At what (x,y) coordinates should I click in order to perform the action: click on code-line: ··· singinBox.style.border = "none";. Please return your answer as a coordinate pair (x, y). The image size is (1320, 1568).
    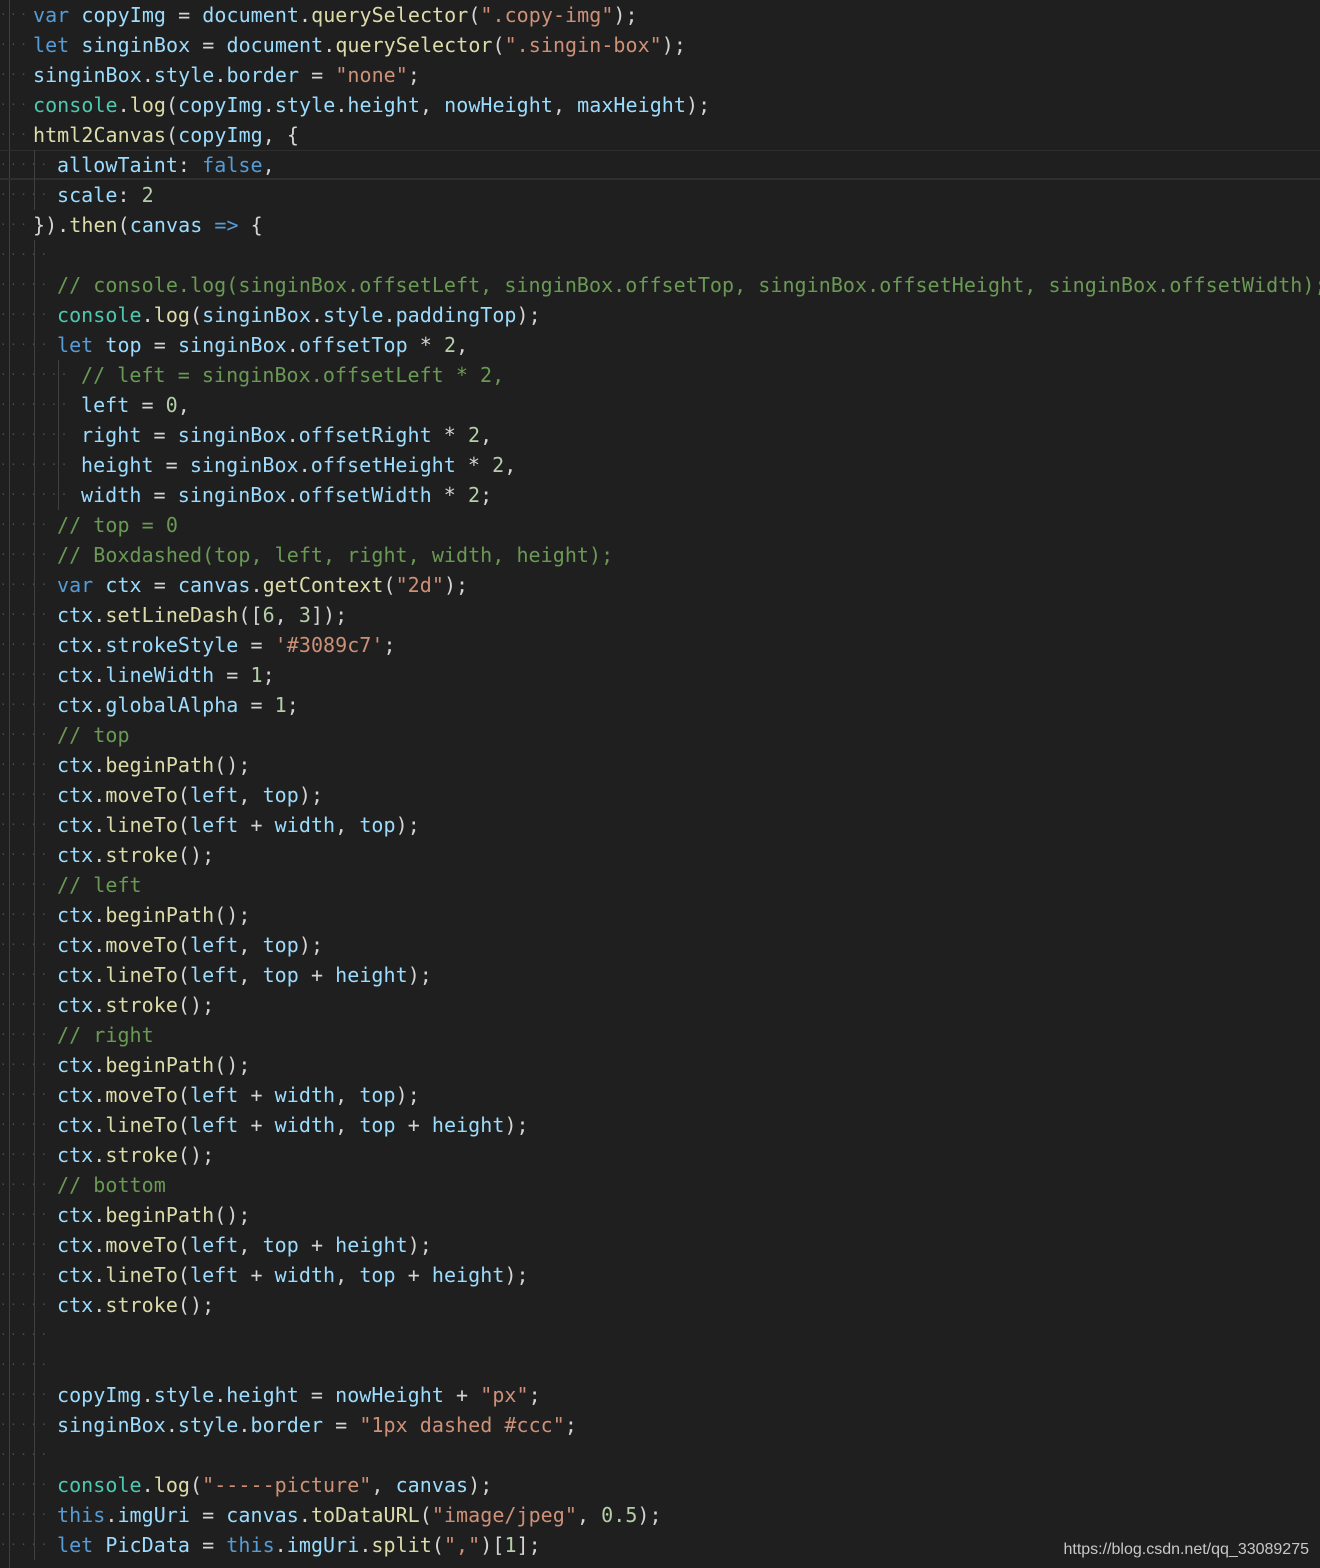
    Looking at the image, I should click on (660, 75).